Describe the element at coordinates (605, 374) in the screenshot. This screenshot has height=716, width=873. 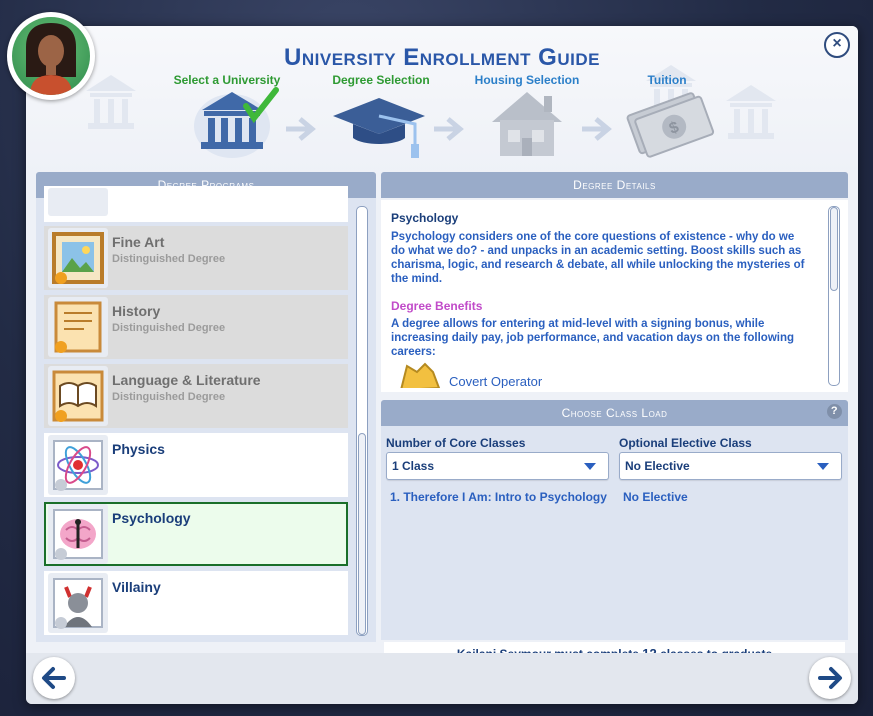
I see `career-item: Covert Operator` at that location.